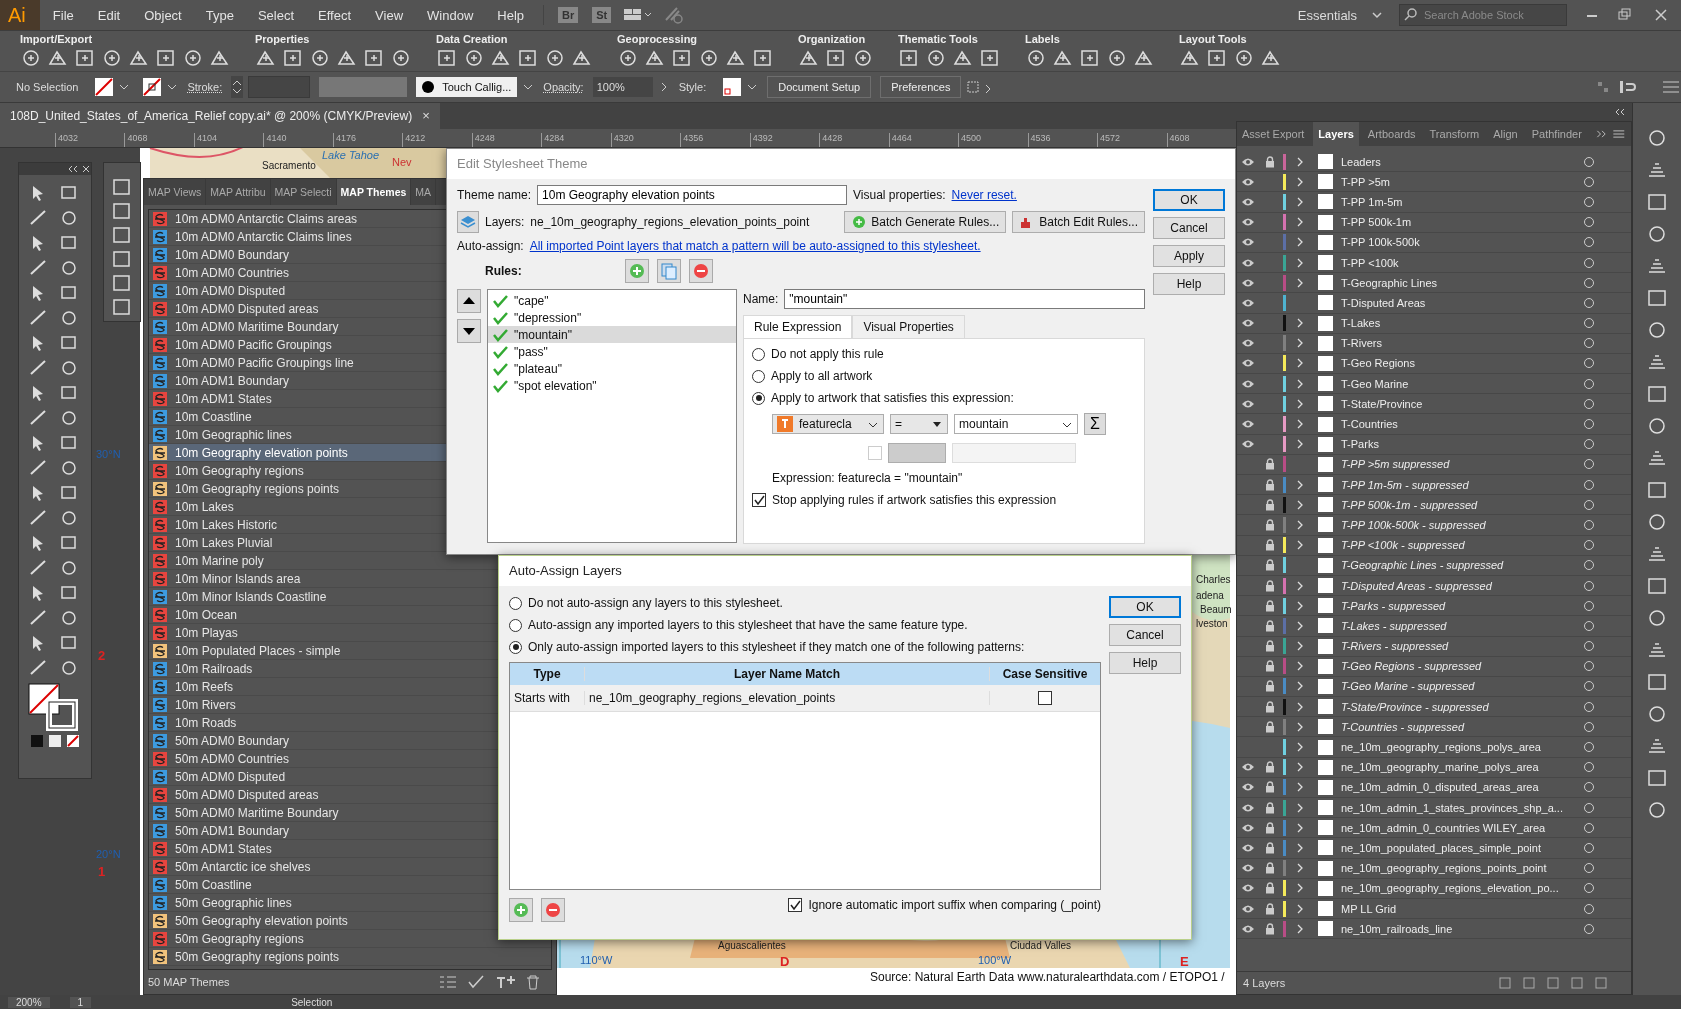 This screenshot has height=1009, width=1681. I want to click on checkbox-option: Stop applying rules if artwork satisfies this expression, so click(904, 500).